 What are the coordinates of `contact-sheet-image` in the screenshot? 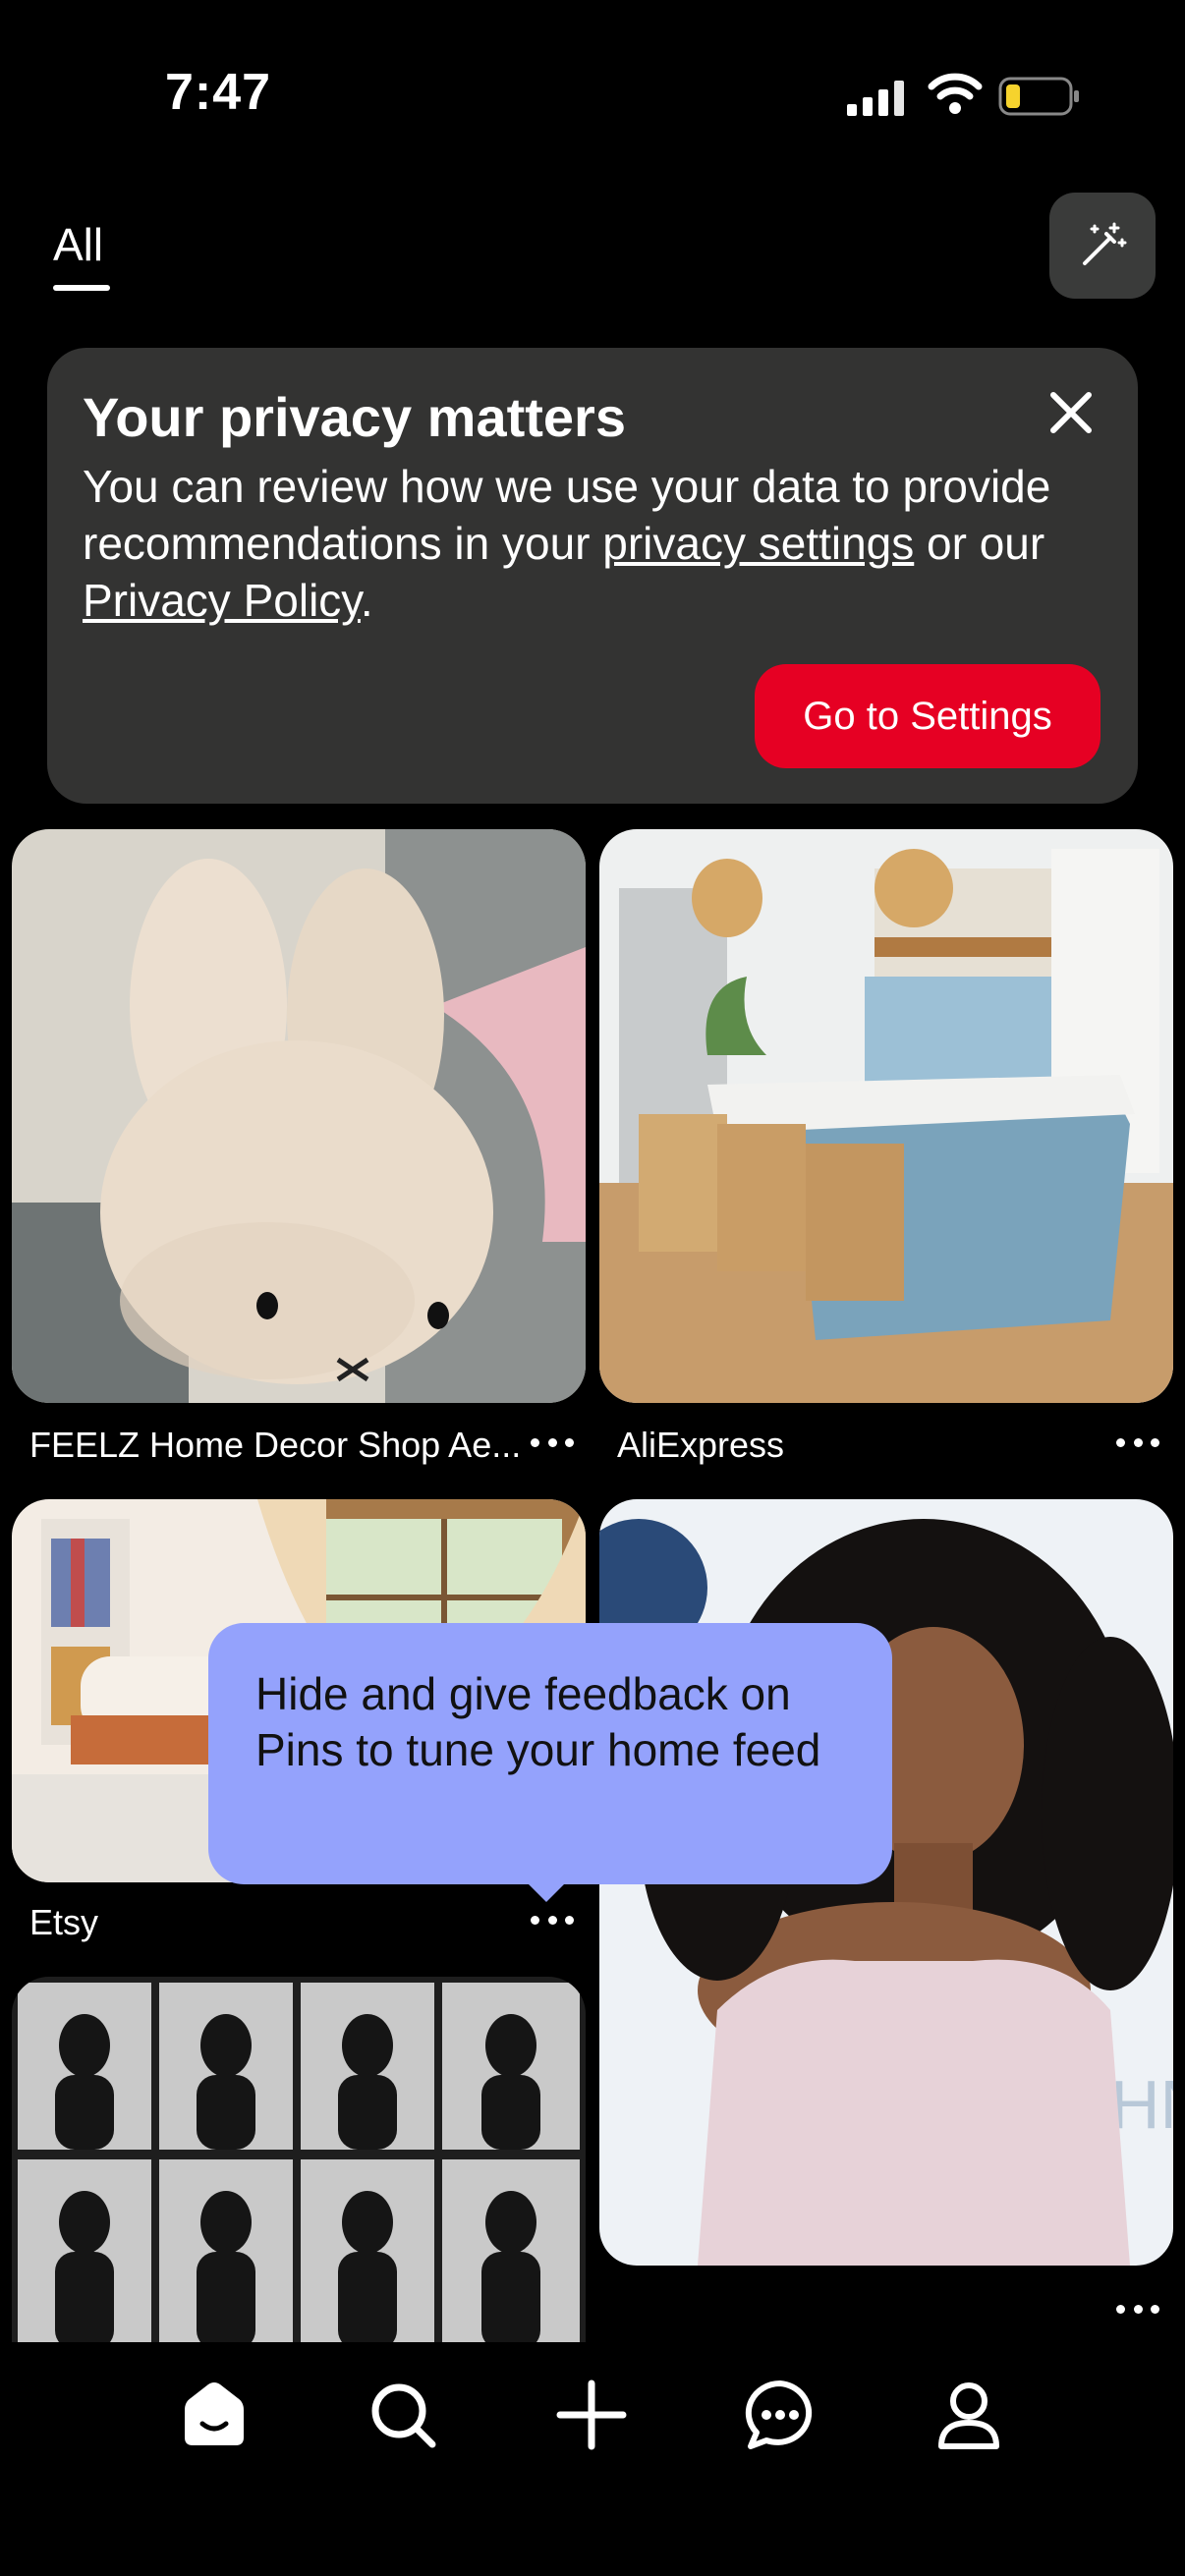 It's located at (299, 2163).